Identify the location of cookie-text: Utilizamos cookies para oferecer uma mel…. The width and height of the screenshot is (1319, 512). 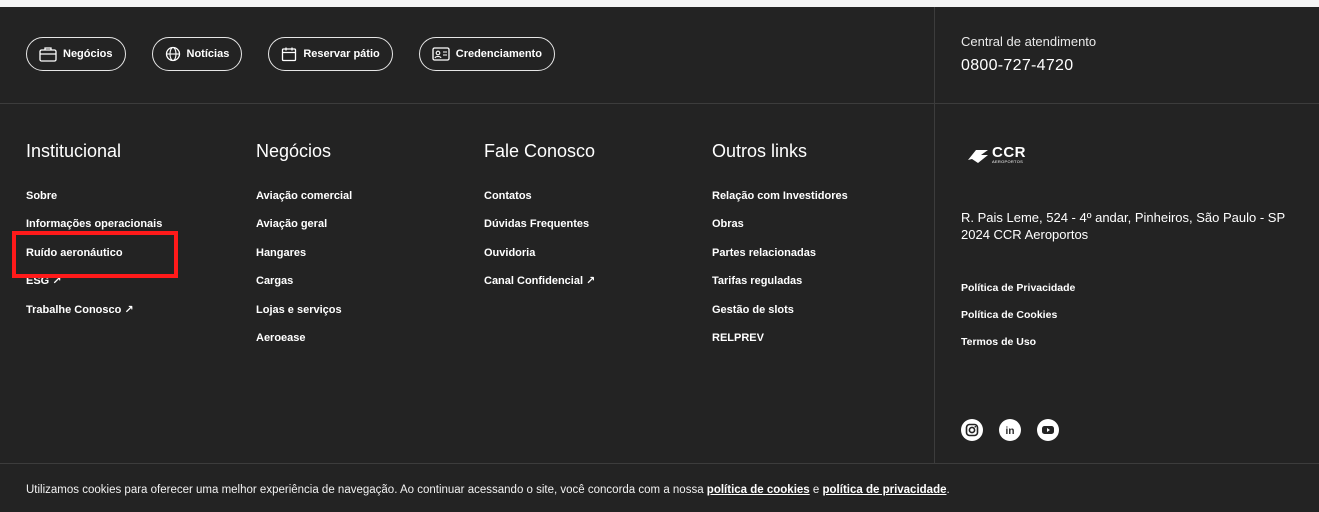
(488, 490).